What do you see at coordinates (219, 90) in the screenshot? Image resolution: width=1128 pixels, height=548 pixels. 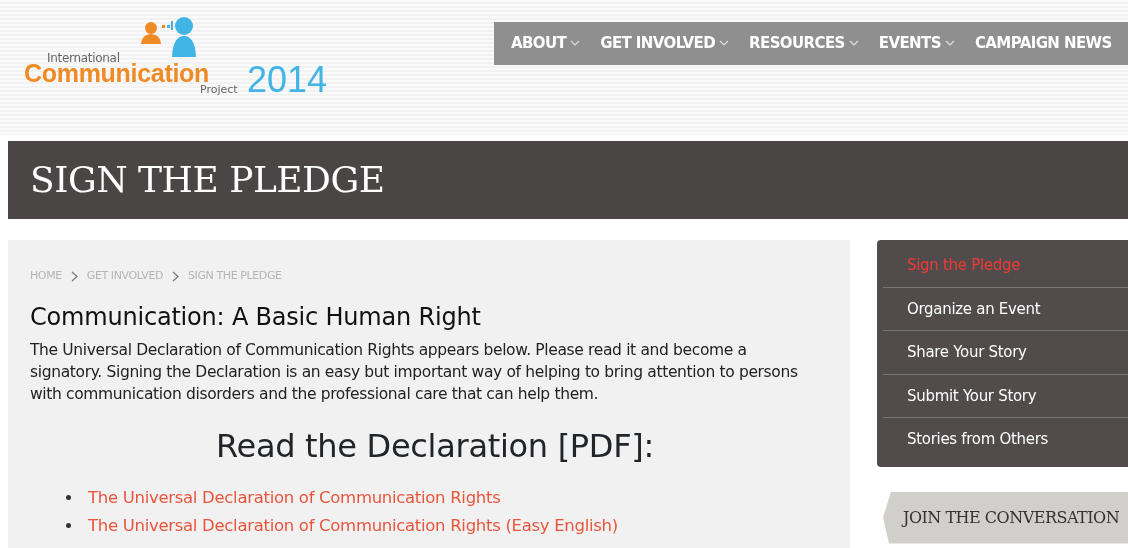 I see `logo-text: Project` at bounding box center [219, 90].